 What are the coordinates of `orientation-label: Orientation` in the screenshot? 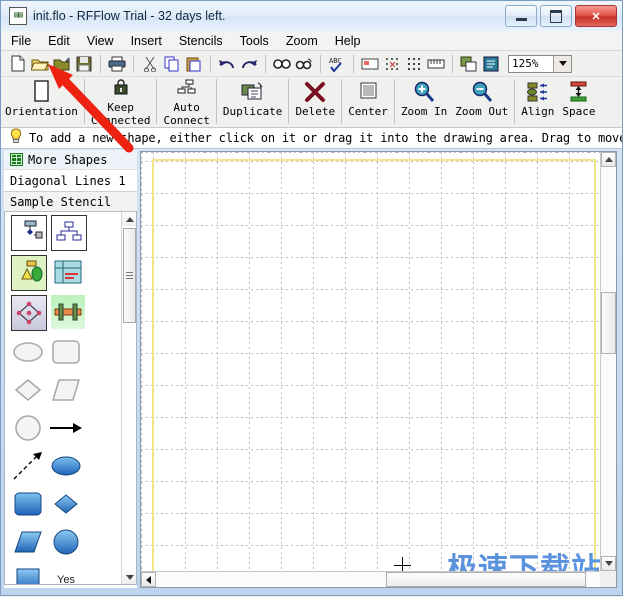 It's located at (41, 111).